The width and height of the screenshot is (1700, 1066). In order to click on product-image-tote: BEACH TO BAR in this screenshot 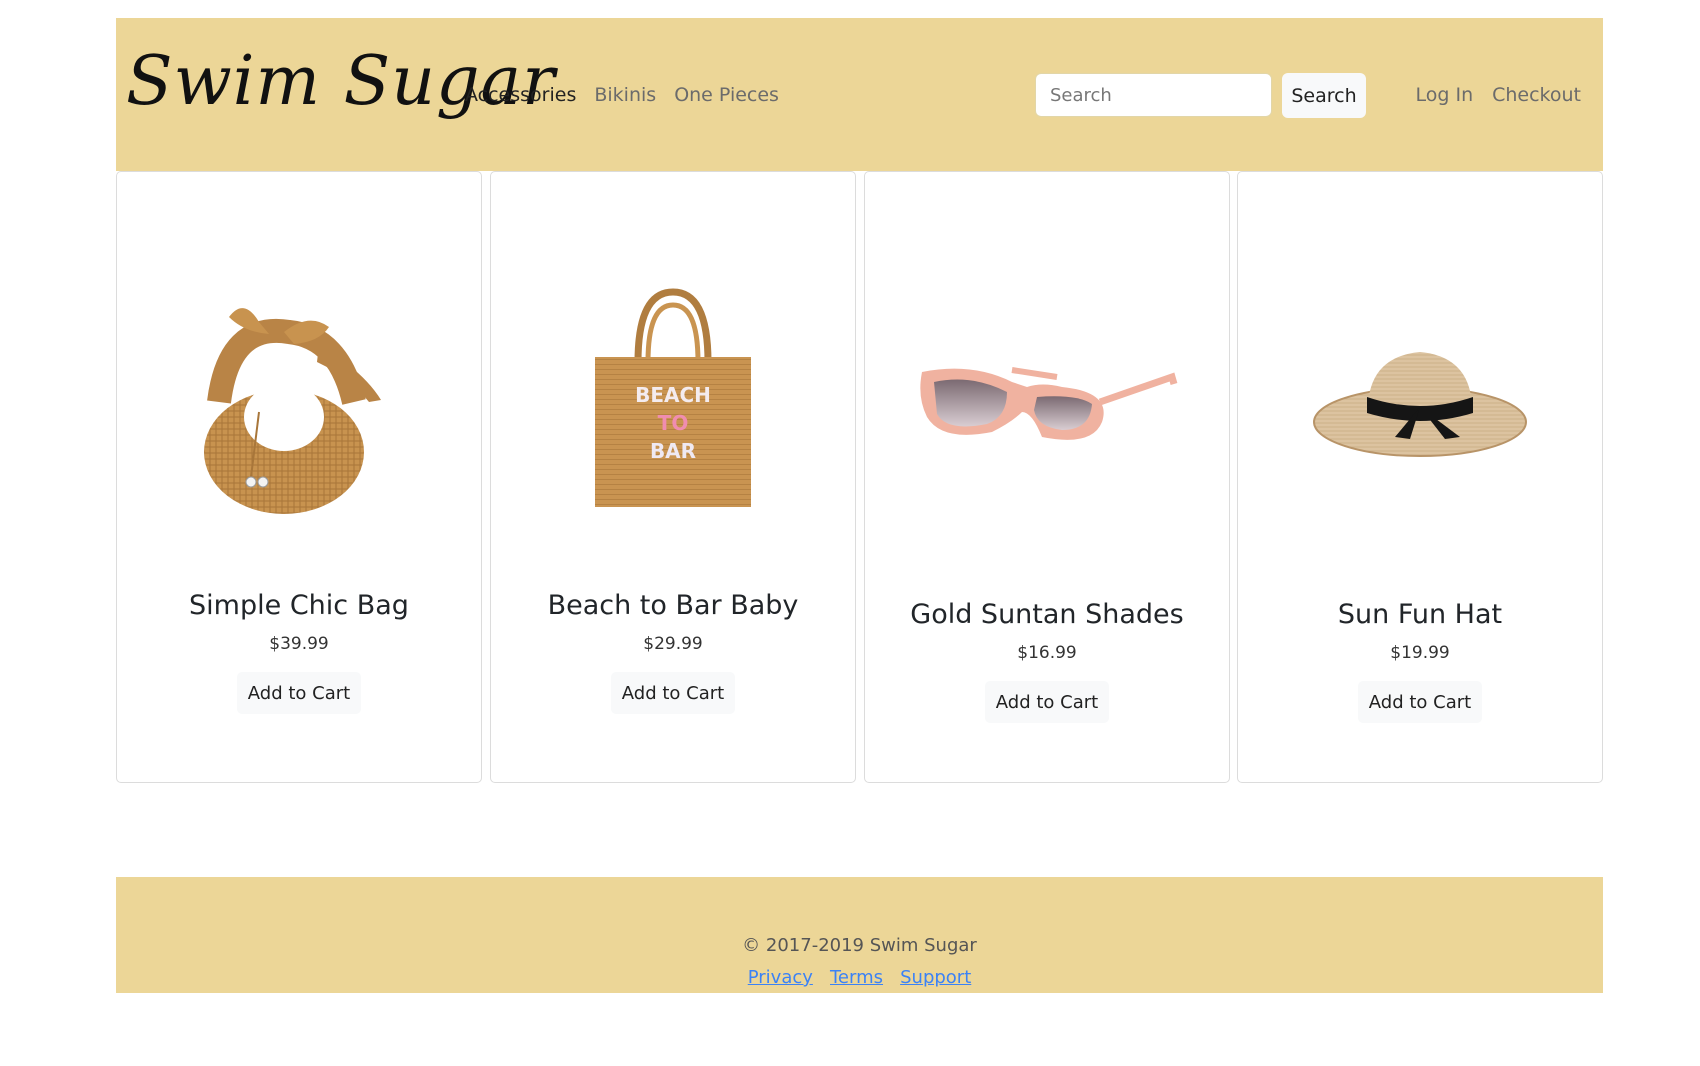, I will do `click(673, 402)`.